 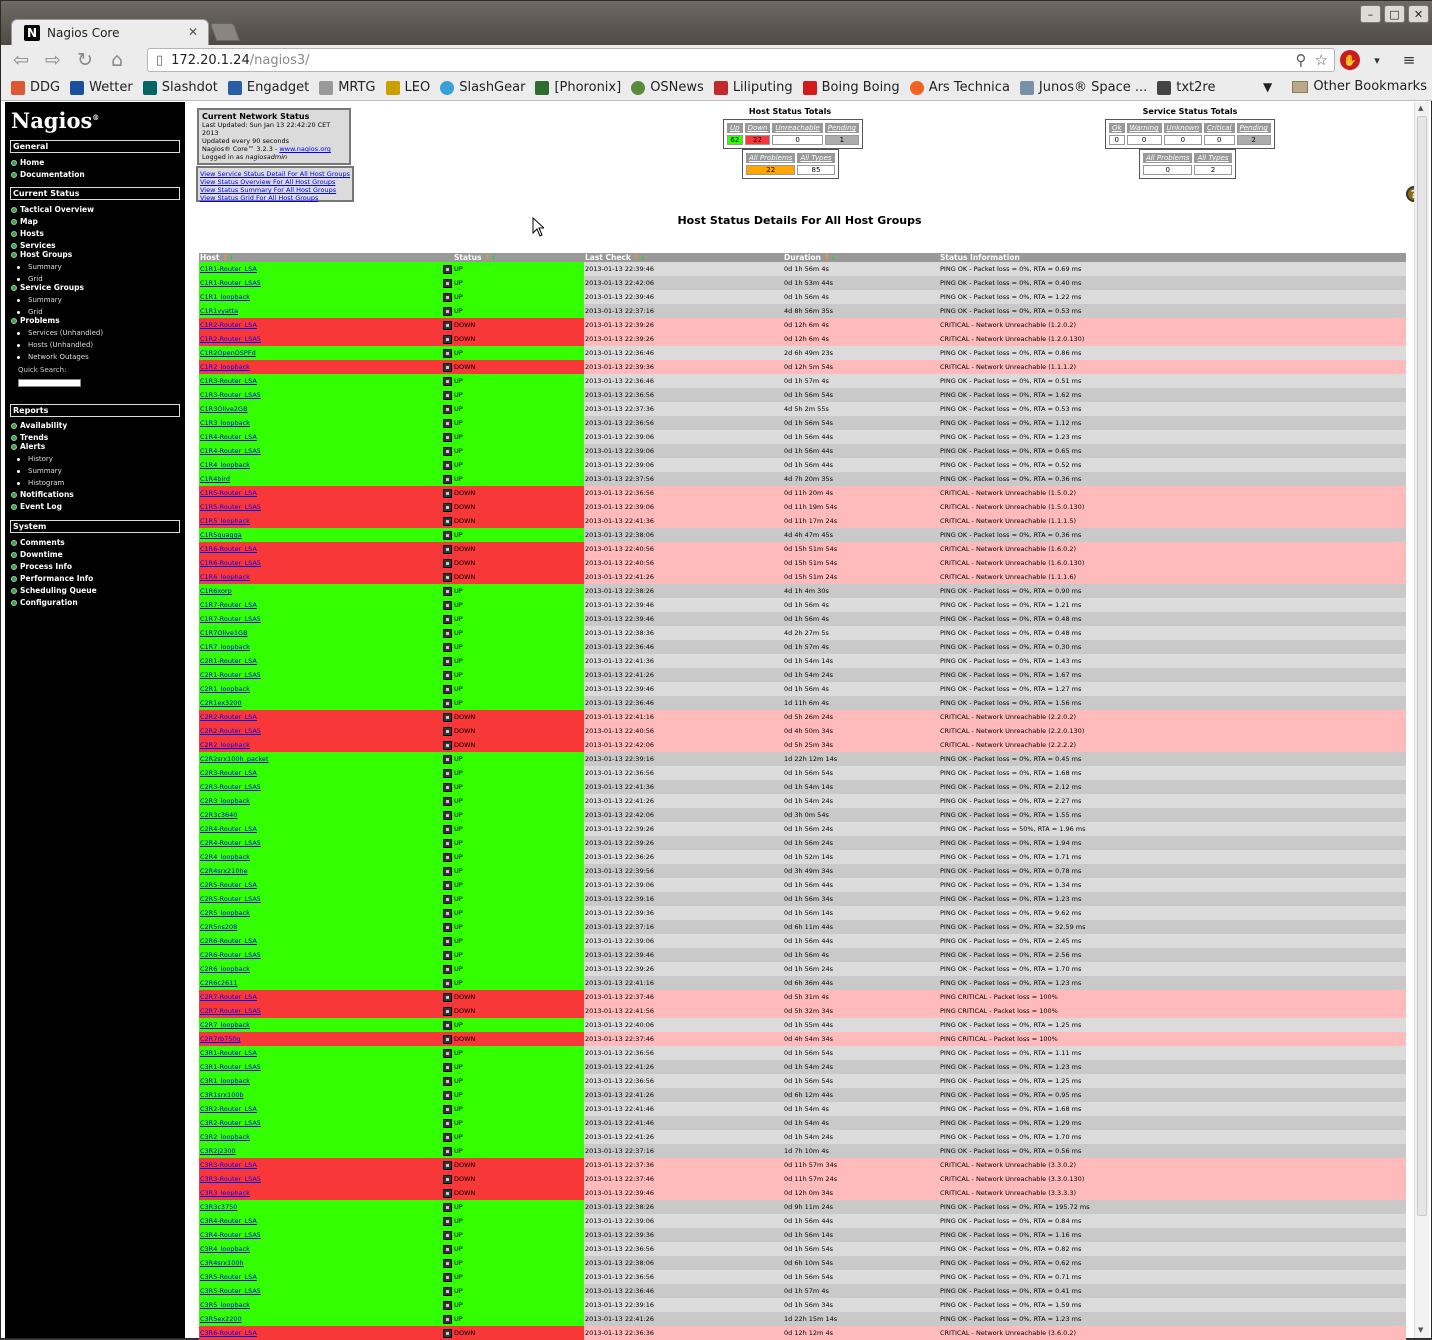 What do you see at coordinates (305, 149) in the screenshot?
I see `nagios-site-link: www.nagios.org` at bounding box center [305, 149].